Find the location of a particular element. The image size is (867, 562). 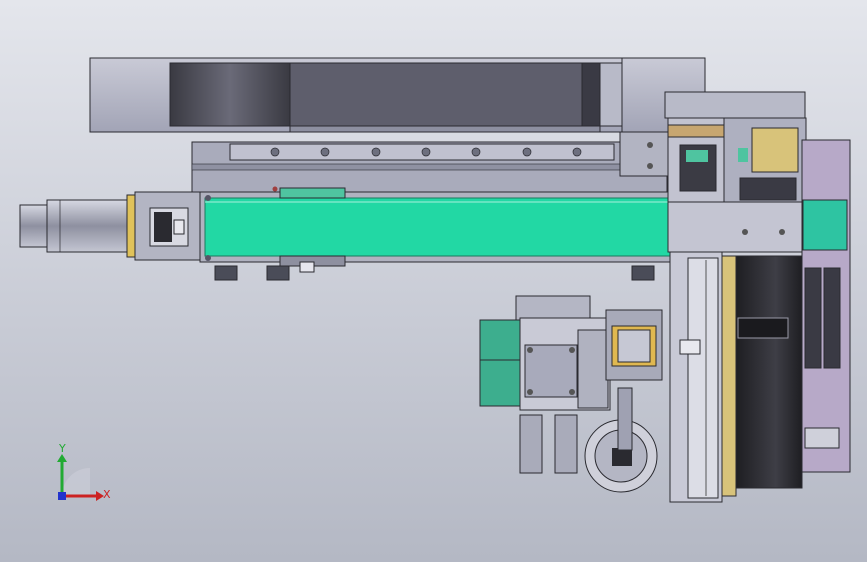

top-cover-assembly is located at coordinates (397, 95).